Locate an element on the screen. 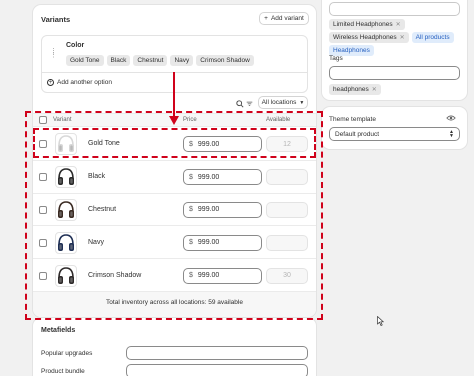 The width and height of the screenshot is (474, 376). select-all-checkbox is located at coordinates (43, 120).